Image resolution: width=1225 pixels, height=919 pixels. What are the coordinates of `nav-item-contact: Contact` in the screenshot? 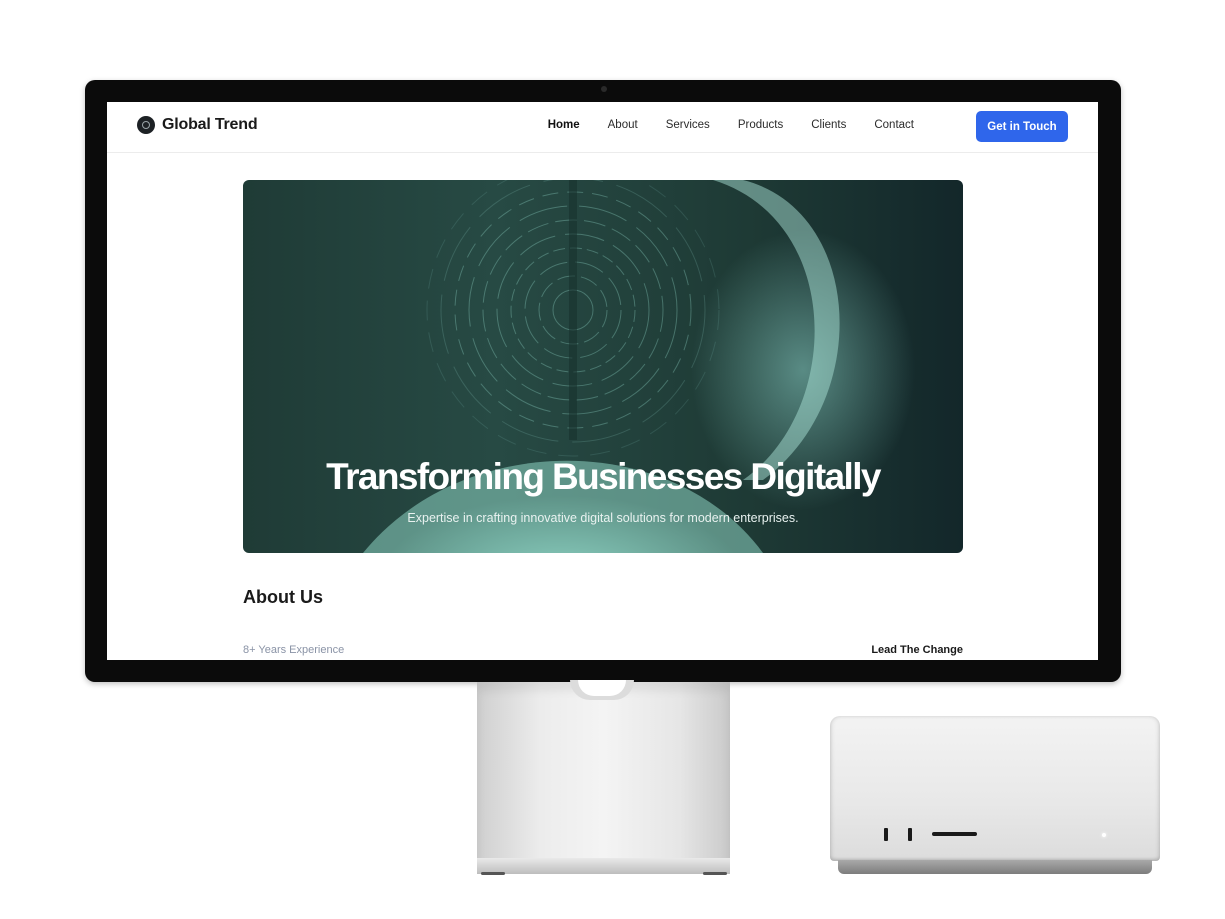 It's located at (894, 125).